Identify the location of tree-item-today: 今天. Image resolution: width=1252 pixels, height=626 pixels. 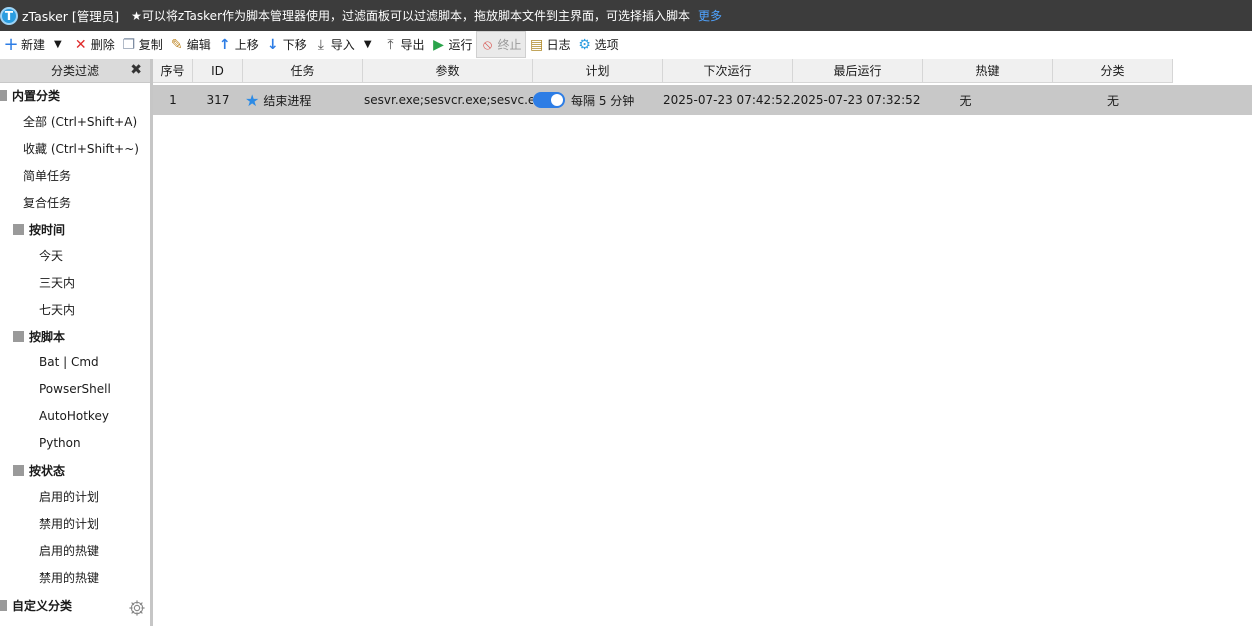
(51, 255).